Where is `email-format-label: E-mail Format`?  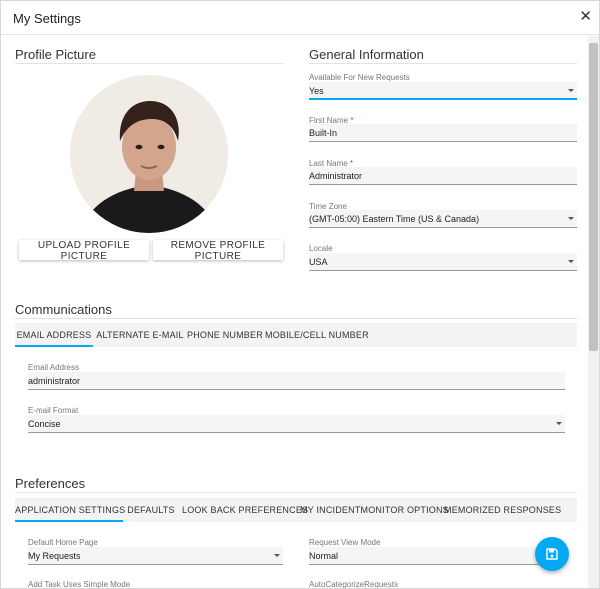 email-format-label: E-mail Format is located at coordinates (53, 410).